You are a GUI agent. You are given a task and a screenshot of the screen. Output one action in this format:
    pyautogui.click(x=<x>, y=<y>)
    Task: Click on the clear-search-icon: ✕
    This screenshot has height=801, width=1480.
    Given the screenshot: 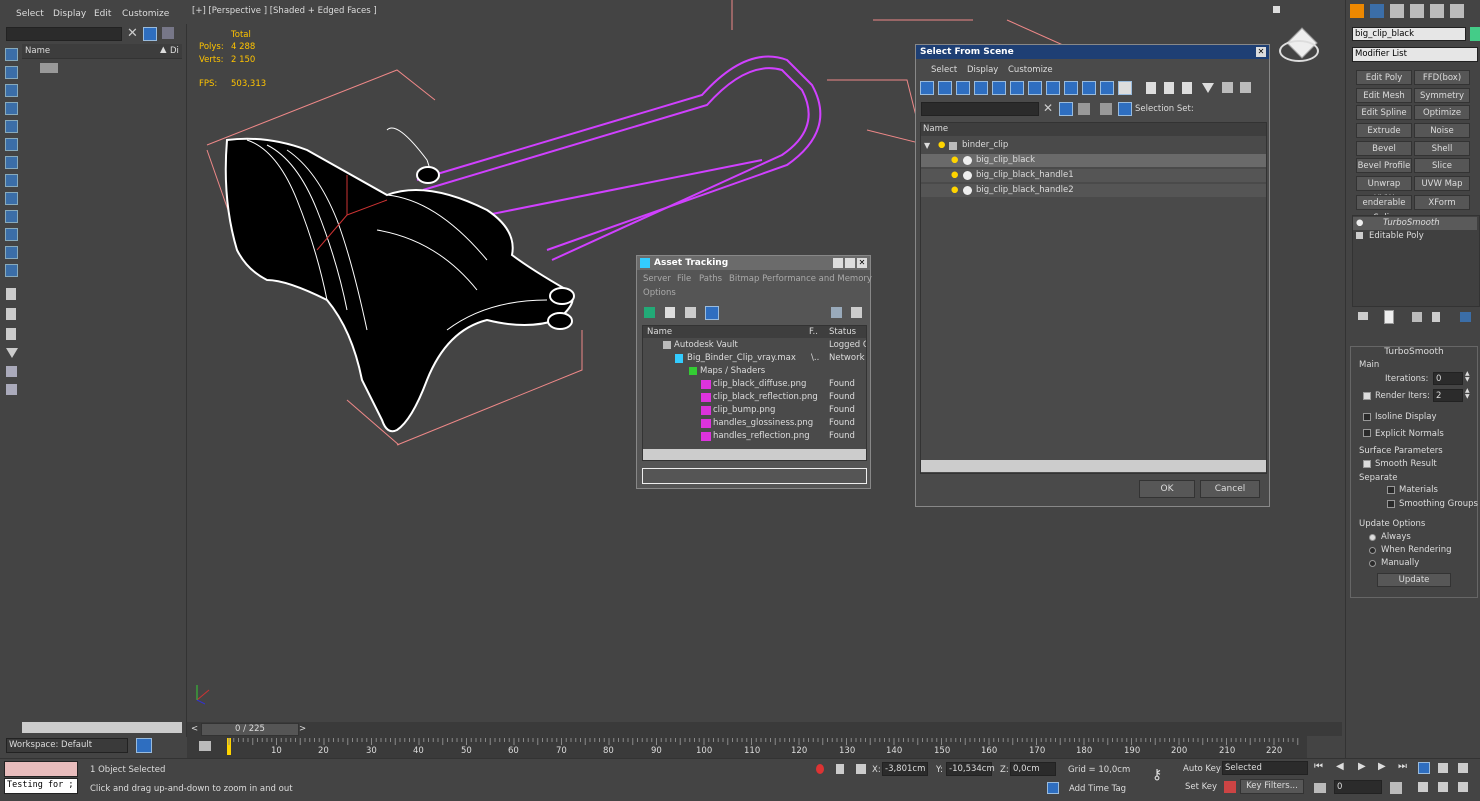 What is the action you would take?
    pyautogui.click(x=132, y=33)
    